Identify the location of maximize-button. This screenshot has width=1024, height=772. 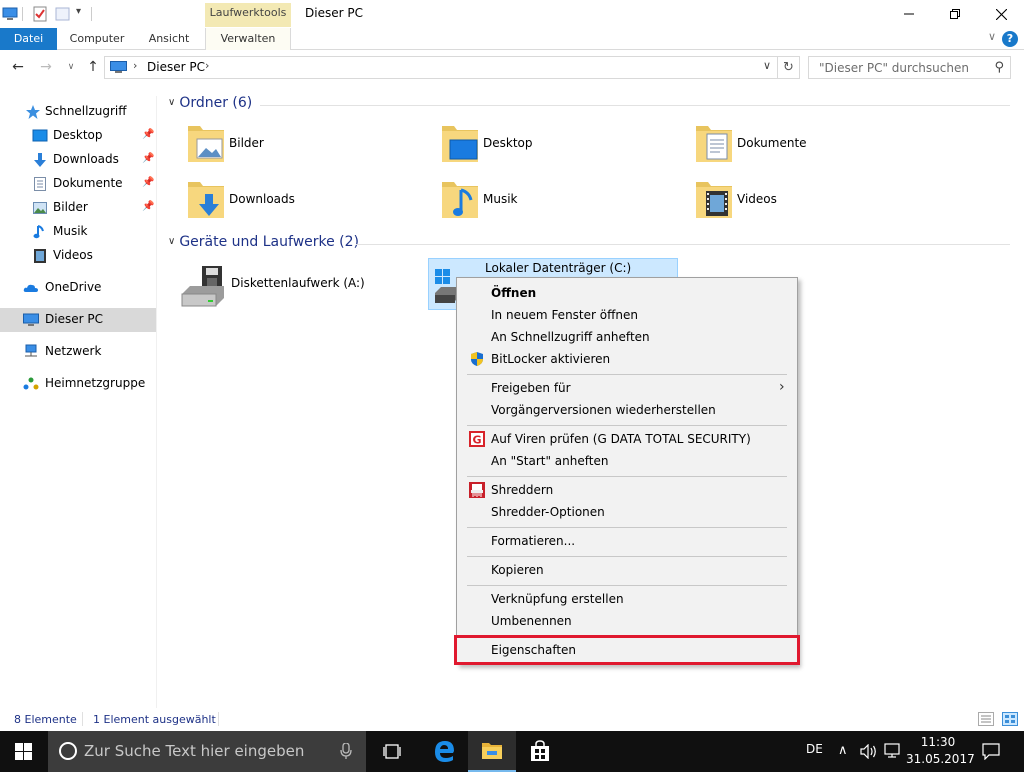
(955, 14).